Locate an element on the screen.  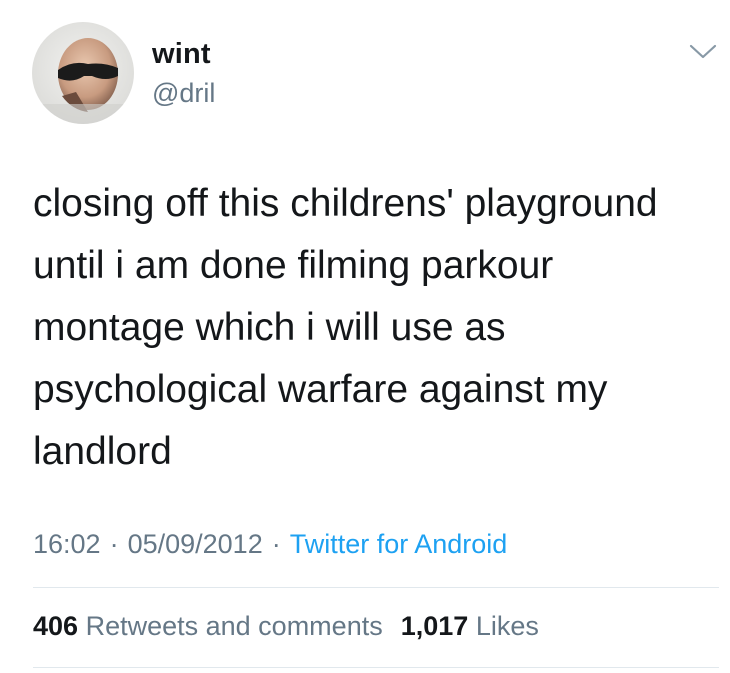
display-name: wint is located at coordinates (181, 54).